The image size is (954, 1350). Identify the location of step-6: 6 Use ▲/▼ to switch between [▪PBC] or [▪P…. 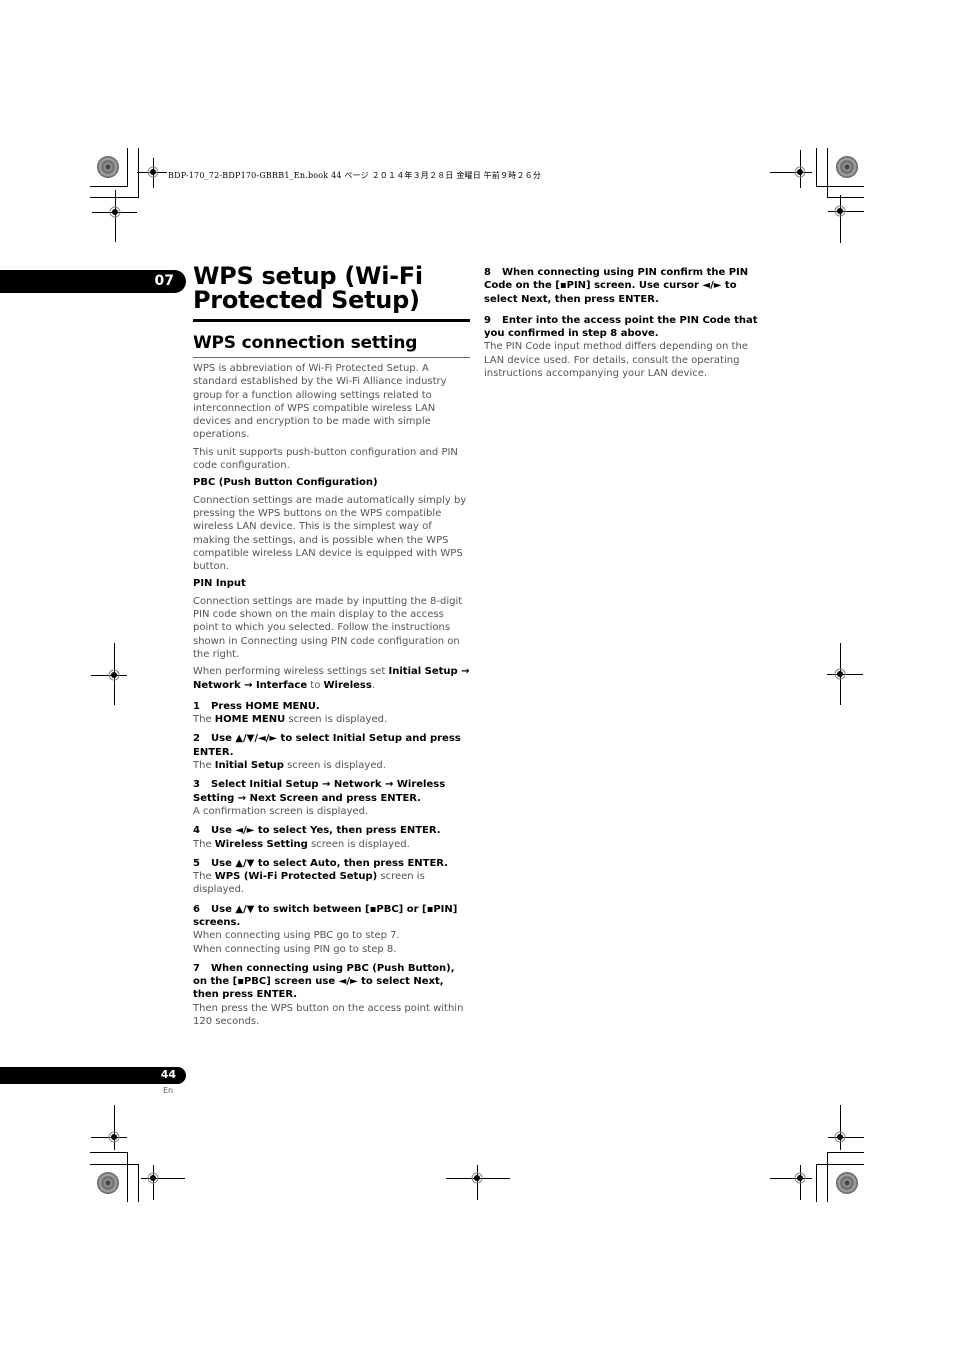
(325, 915).